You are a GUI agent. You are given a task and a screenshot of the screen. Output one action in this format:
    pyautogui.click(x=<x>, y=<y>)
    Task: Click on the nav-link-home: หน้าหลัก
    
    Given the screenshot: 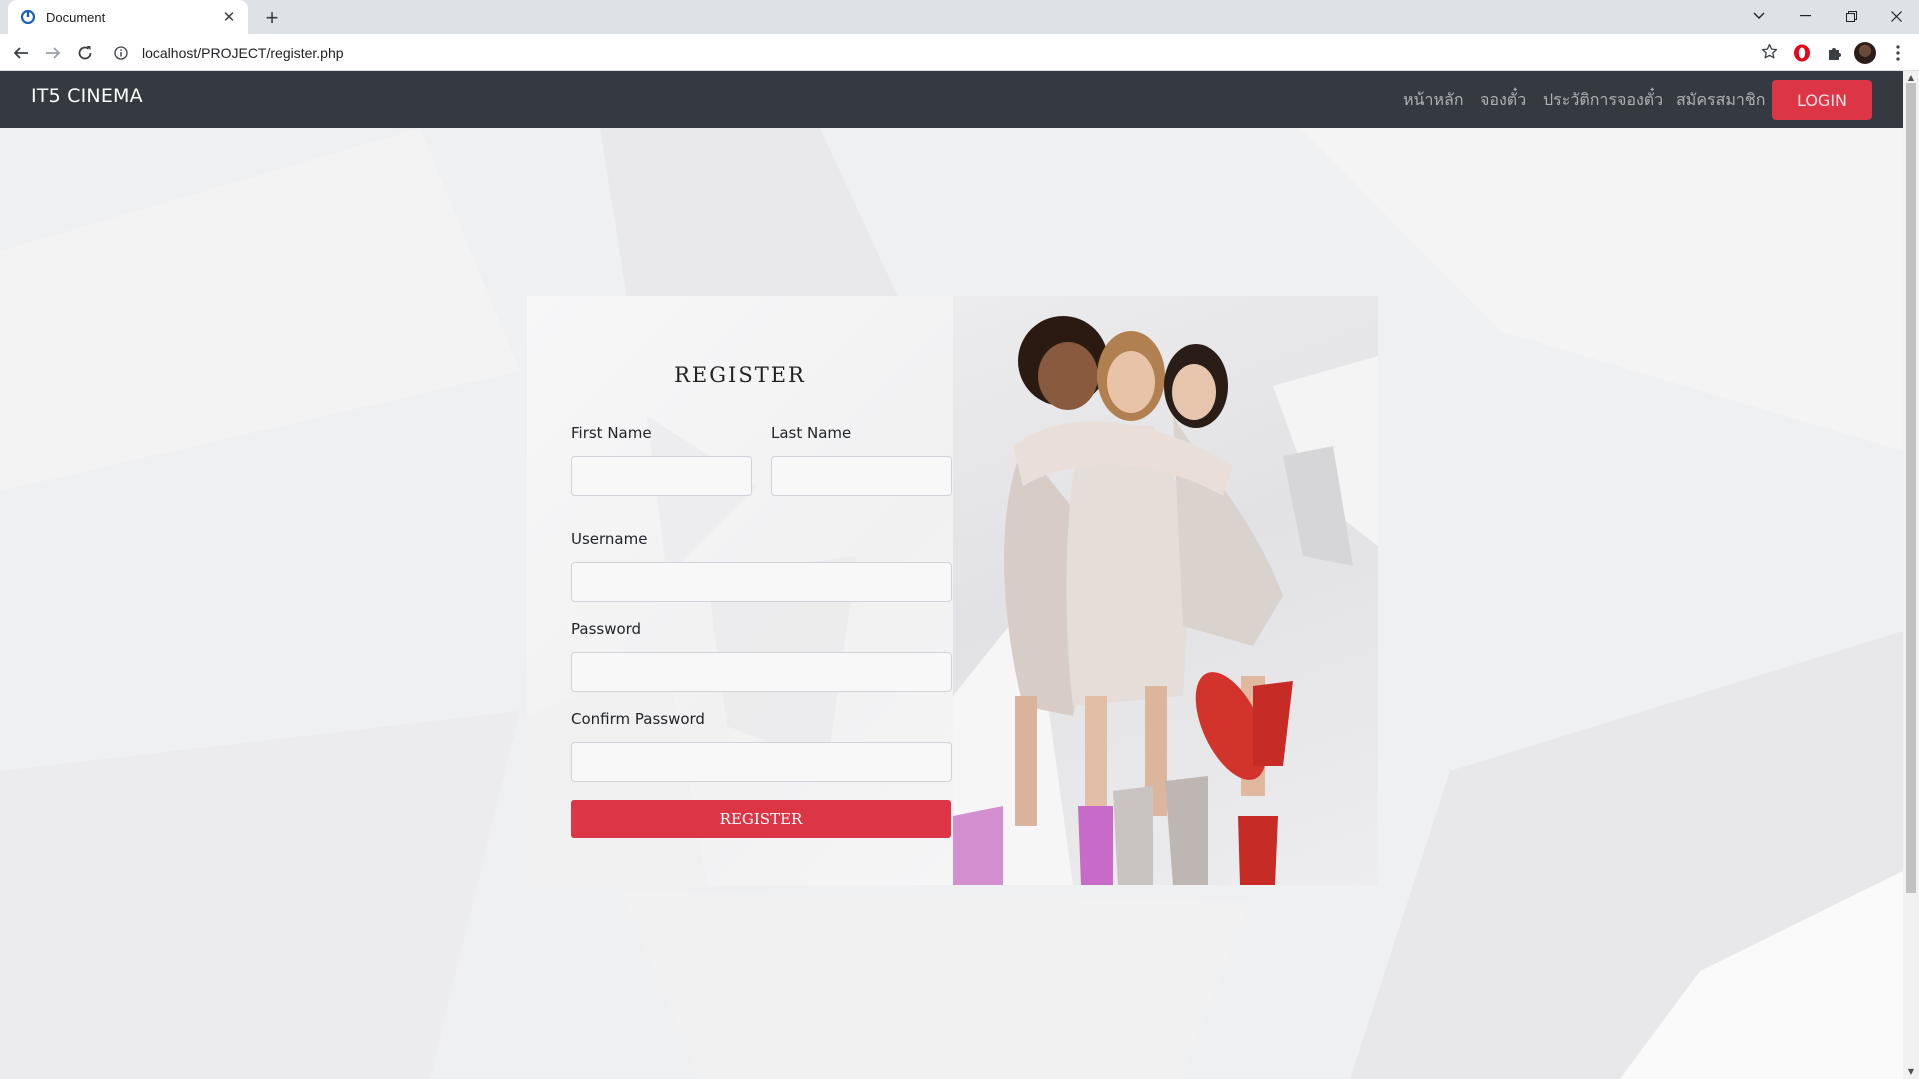 What is the action you would take?
    pyautogui.click(x=1433, y=100)
    